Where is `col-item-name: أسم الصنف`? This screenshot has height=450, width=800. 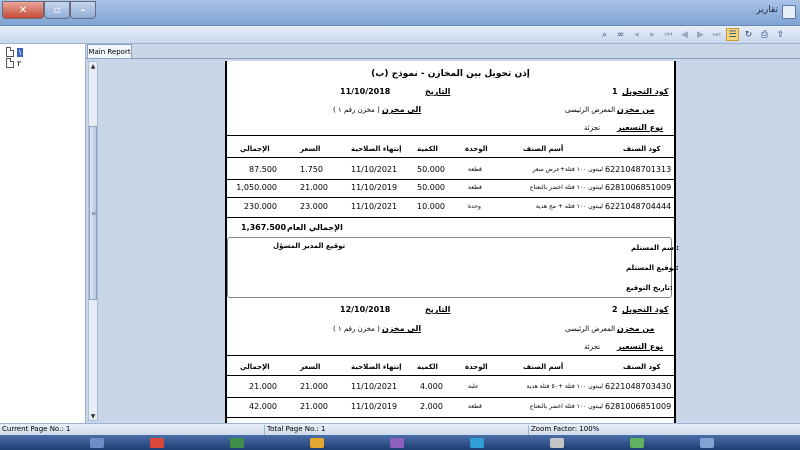
col-item-name: أسم الصنف is located at coordinates (543, 367).